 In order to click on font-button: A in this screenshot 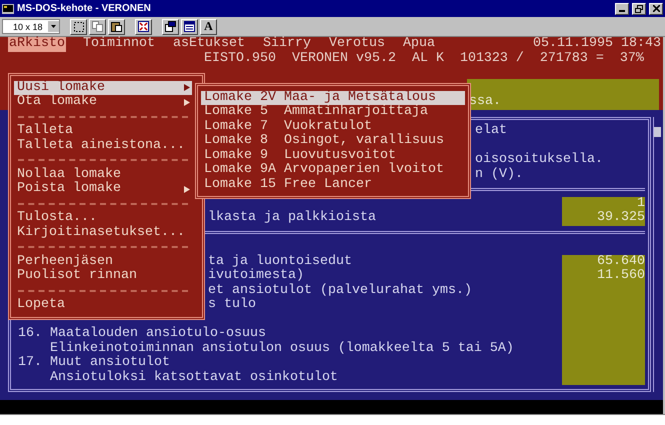, I will do `click(208, 26)`.